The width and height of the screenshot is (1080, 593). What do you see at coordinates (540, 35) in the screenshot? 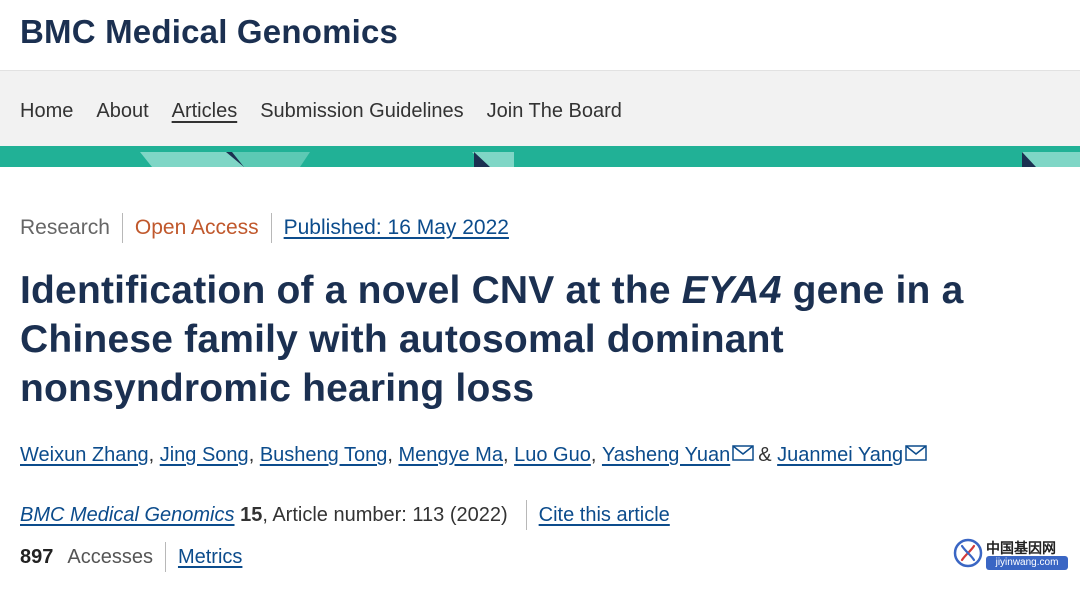
I see `journal-header: BMC Medical Genomics` at bounding box center [540, 35].